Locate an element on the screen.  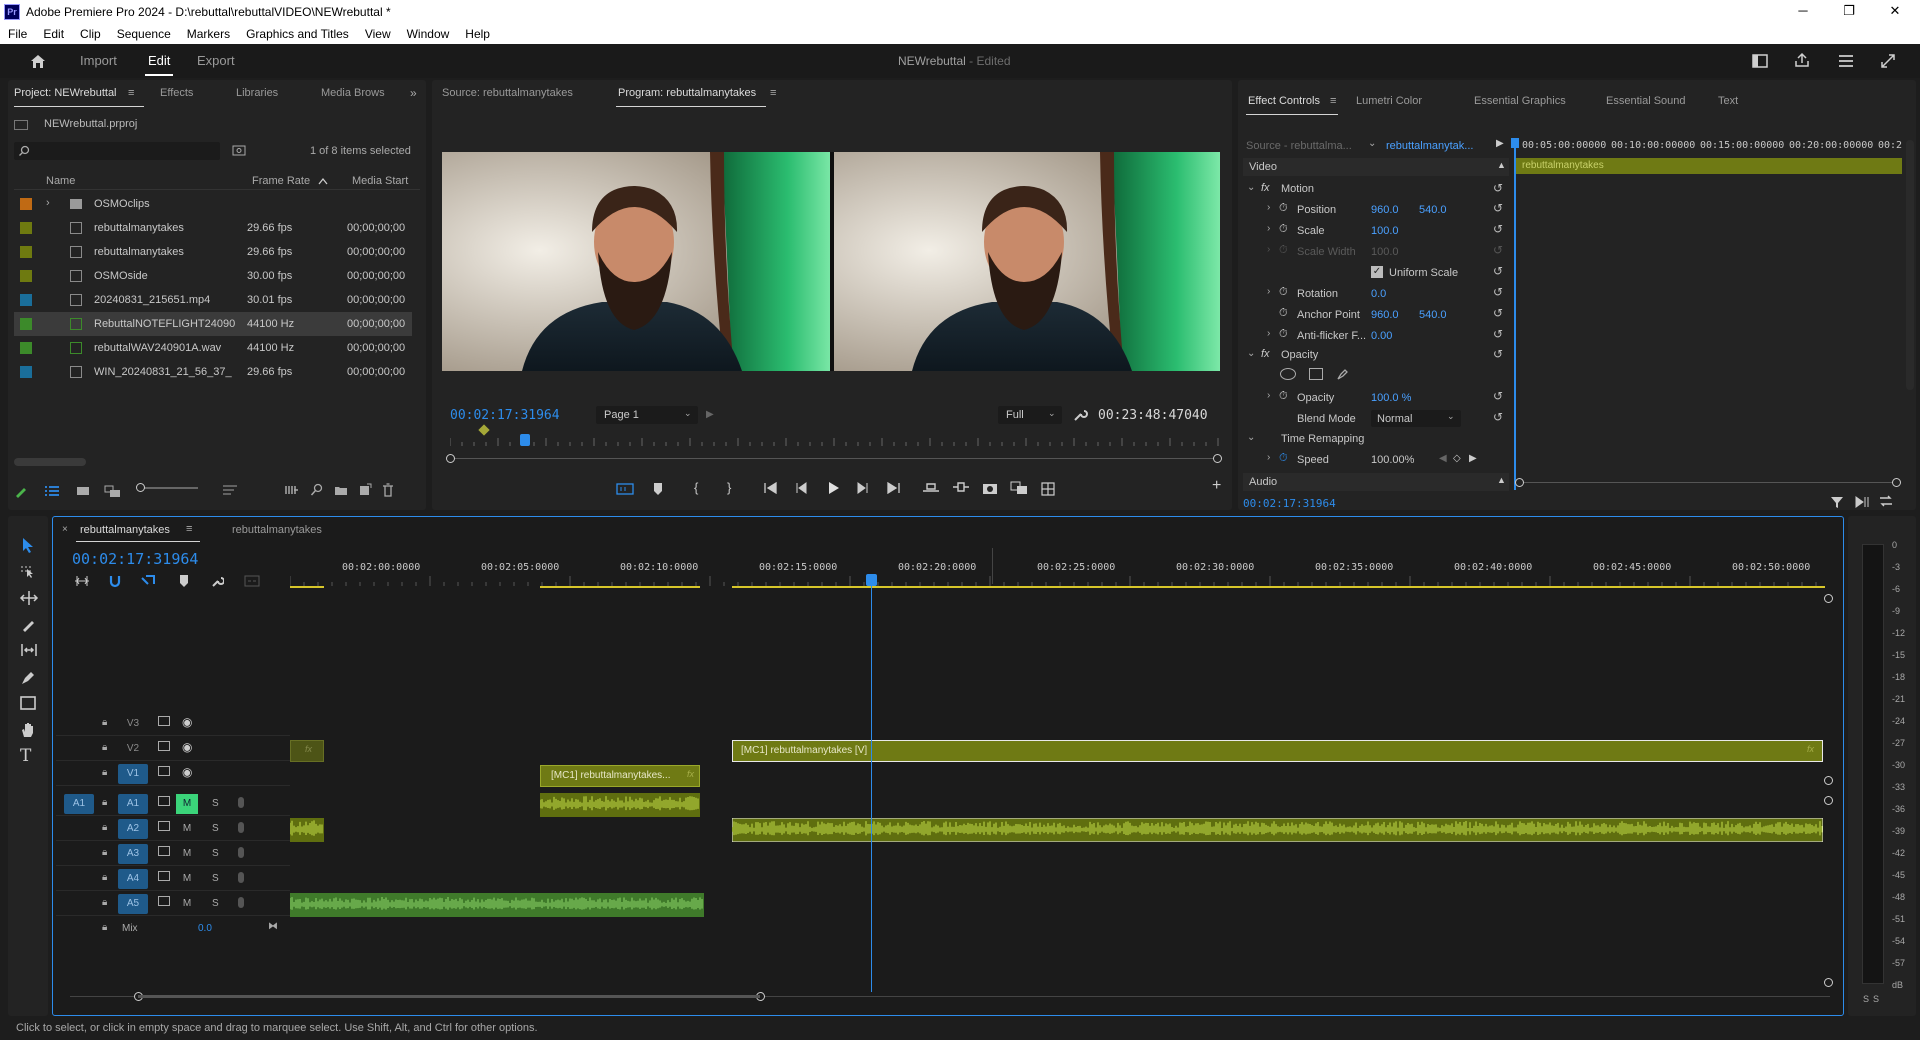
snap-icon is located at coordinates (115, 581).